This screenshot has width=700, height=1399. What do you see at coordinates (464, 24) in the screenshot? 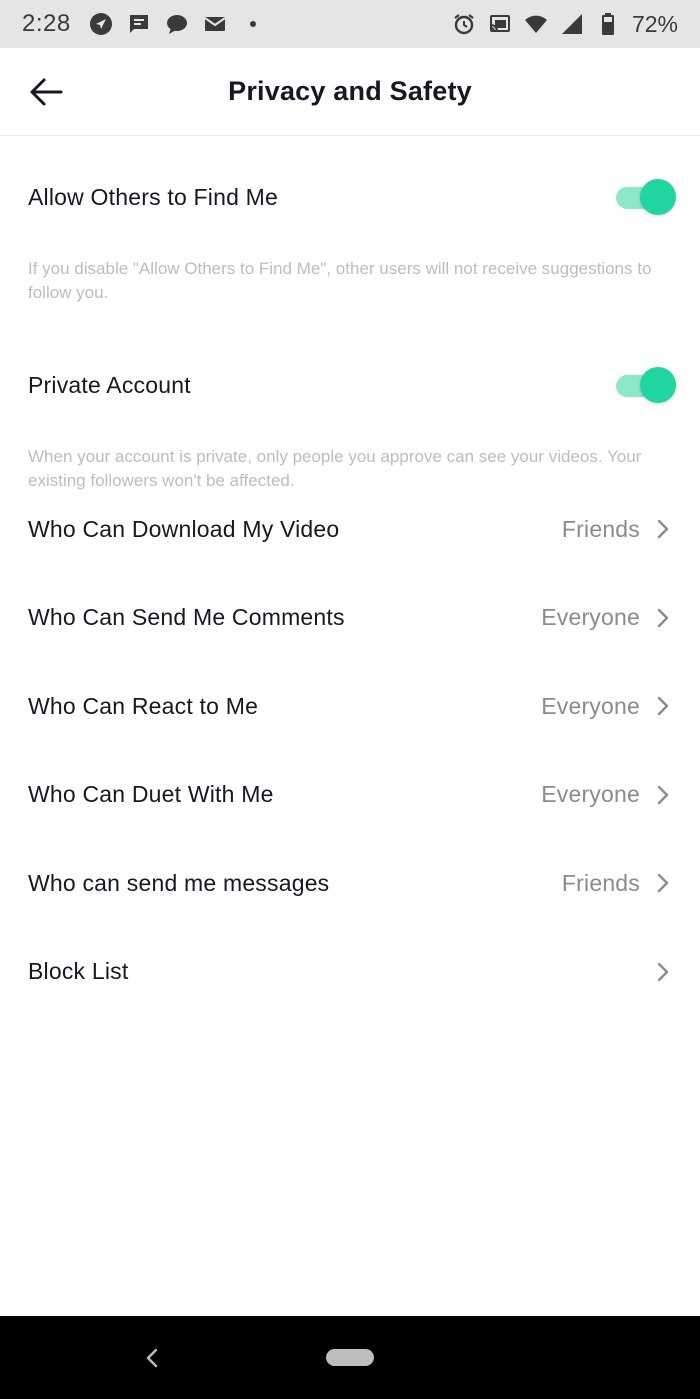
I see `alarm-icon` at bounding box center [464, 24].